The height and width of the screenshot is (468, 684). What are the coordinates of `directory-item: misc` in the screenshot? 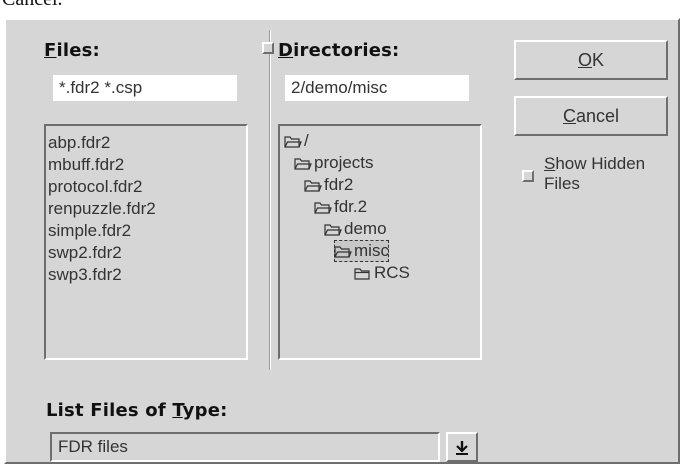 It's located at (361, 251).